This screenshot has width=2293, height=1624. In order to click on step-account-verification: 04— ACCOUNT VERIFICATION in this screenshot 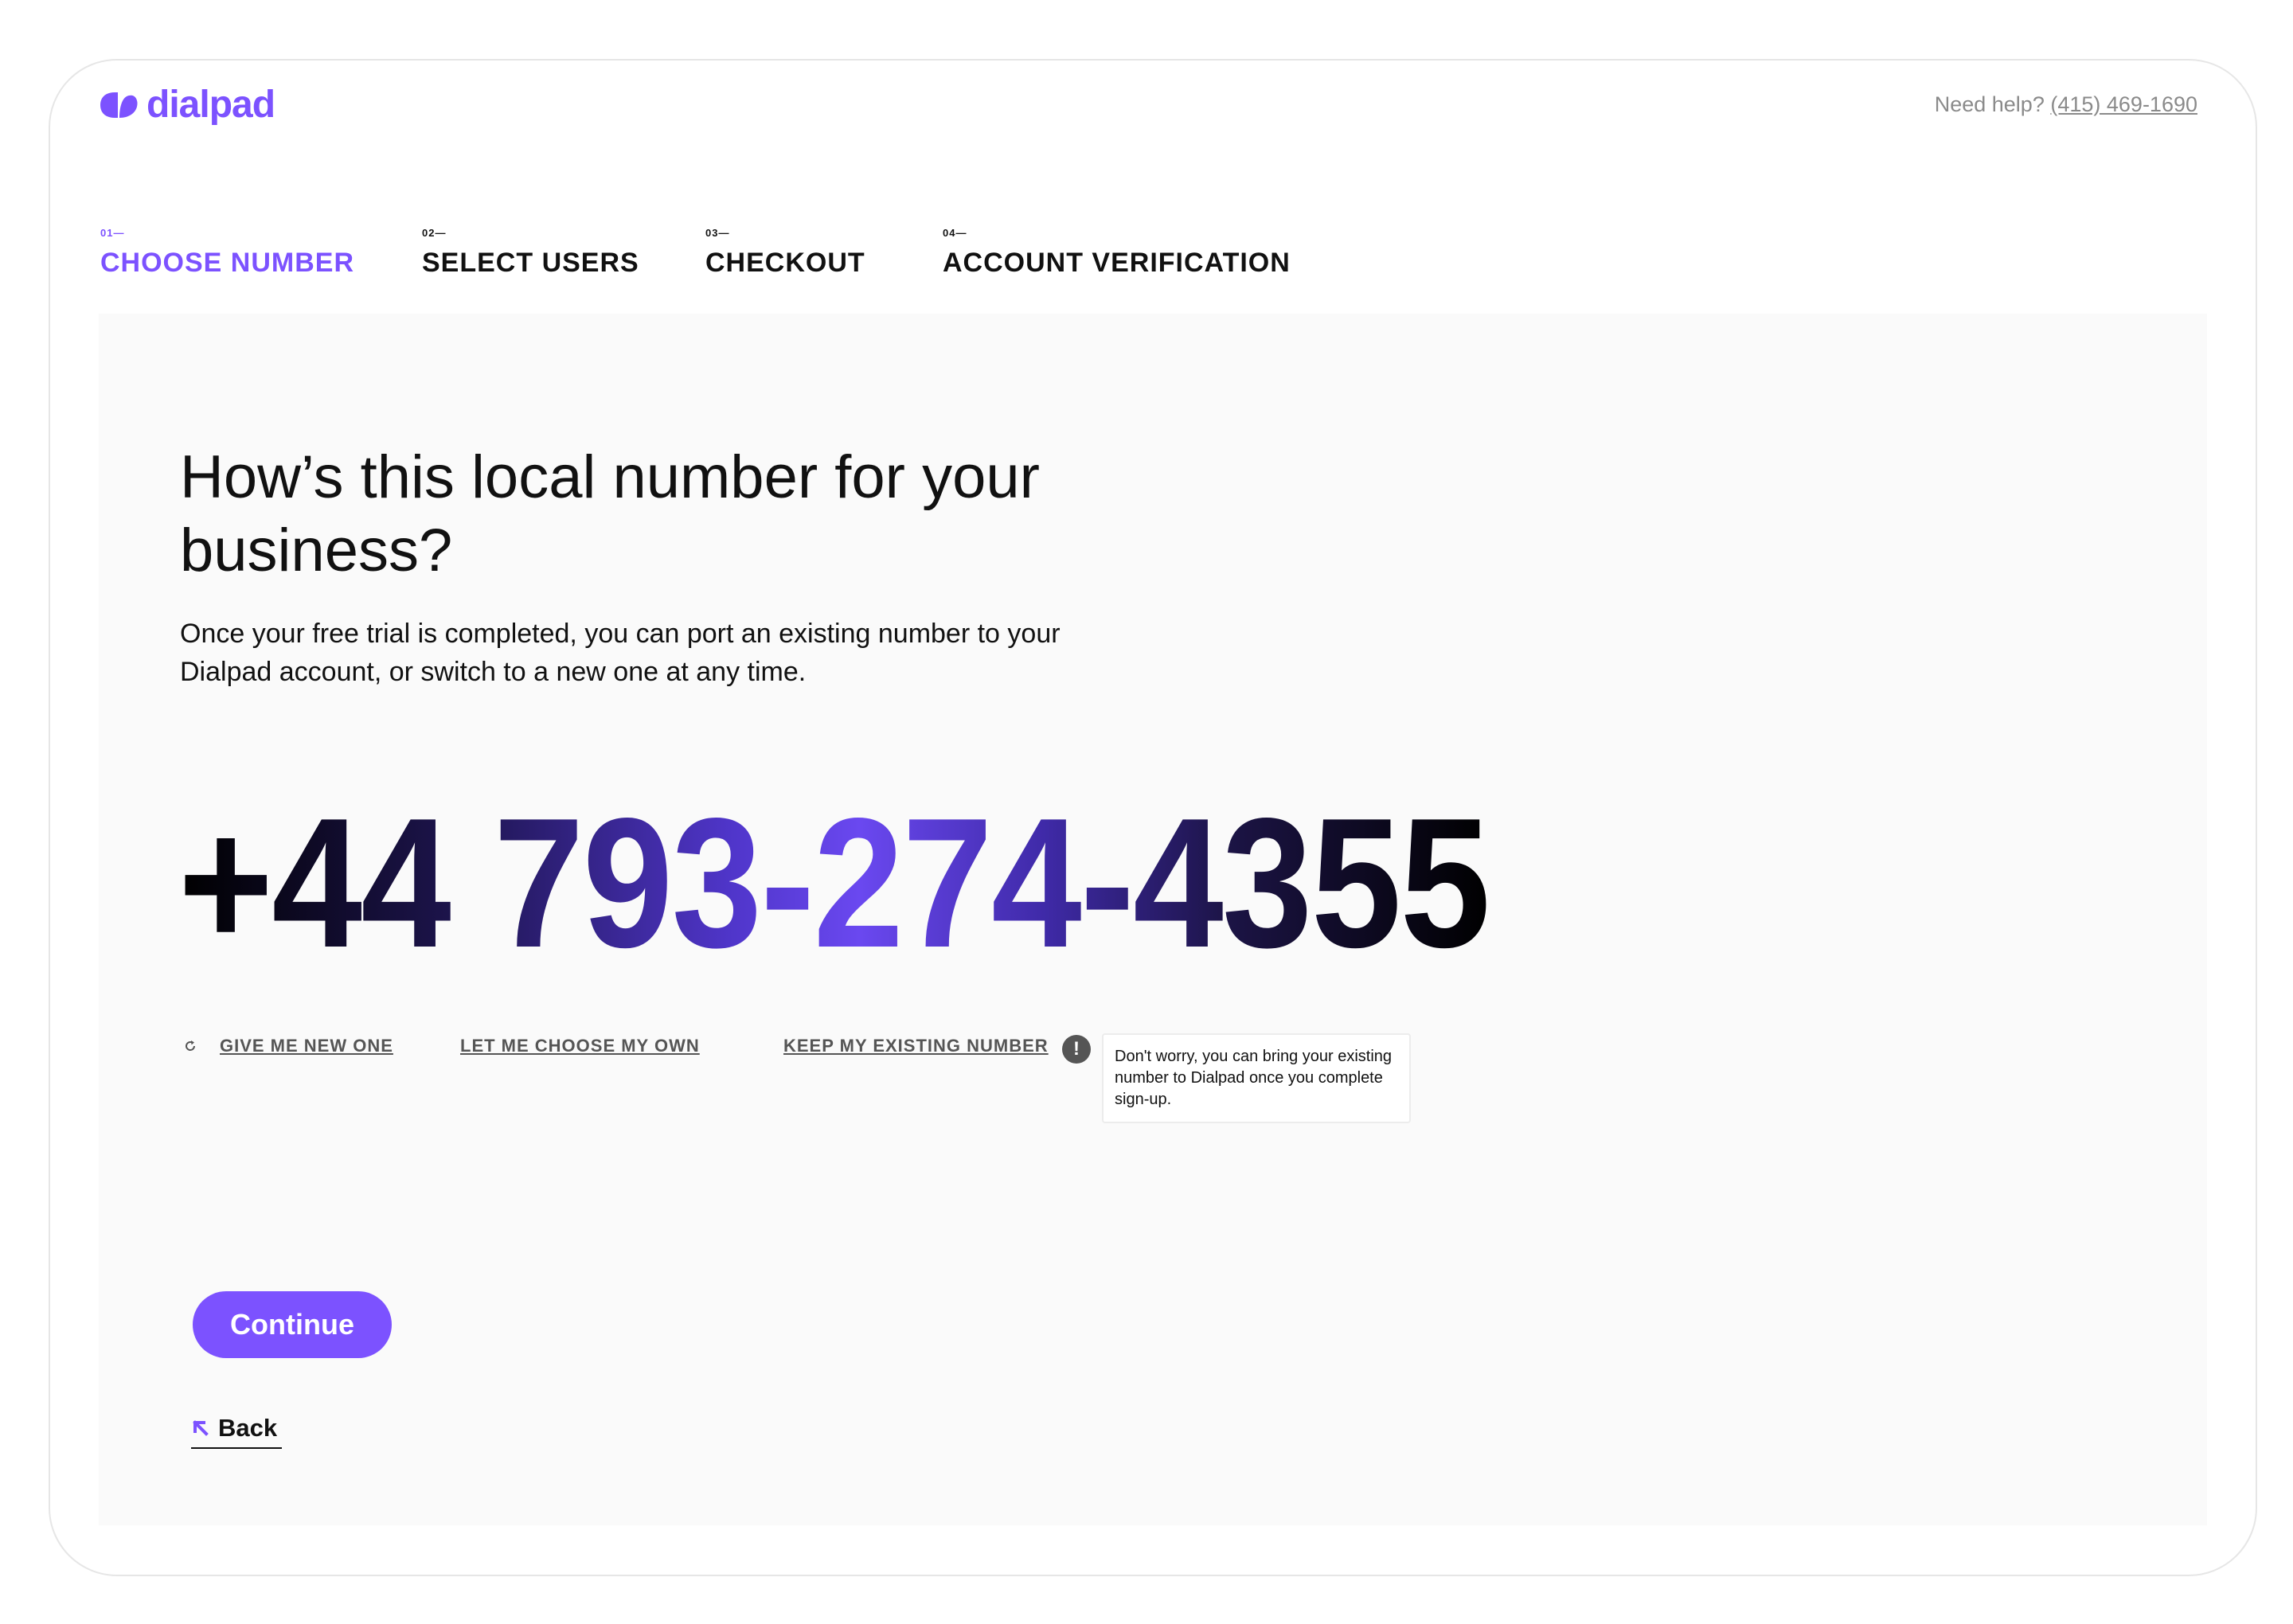, I will do `click(1117, 252)`.